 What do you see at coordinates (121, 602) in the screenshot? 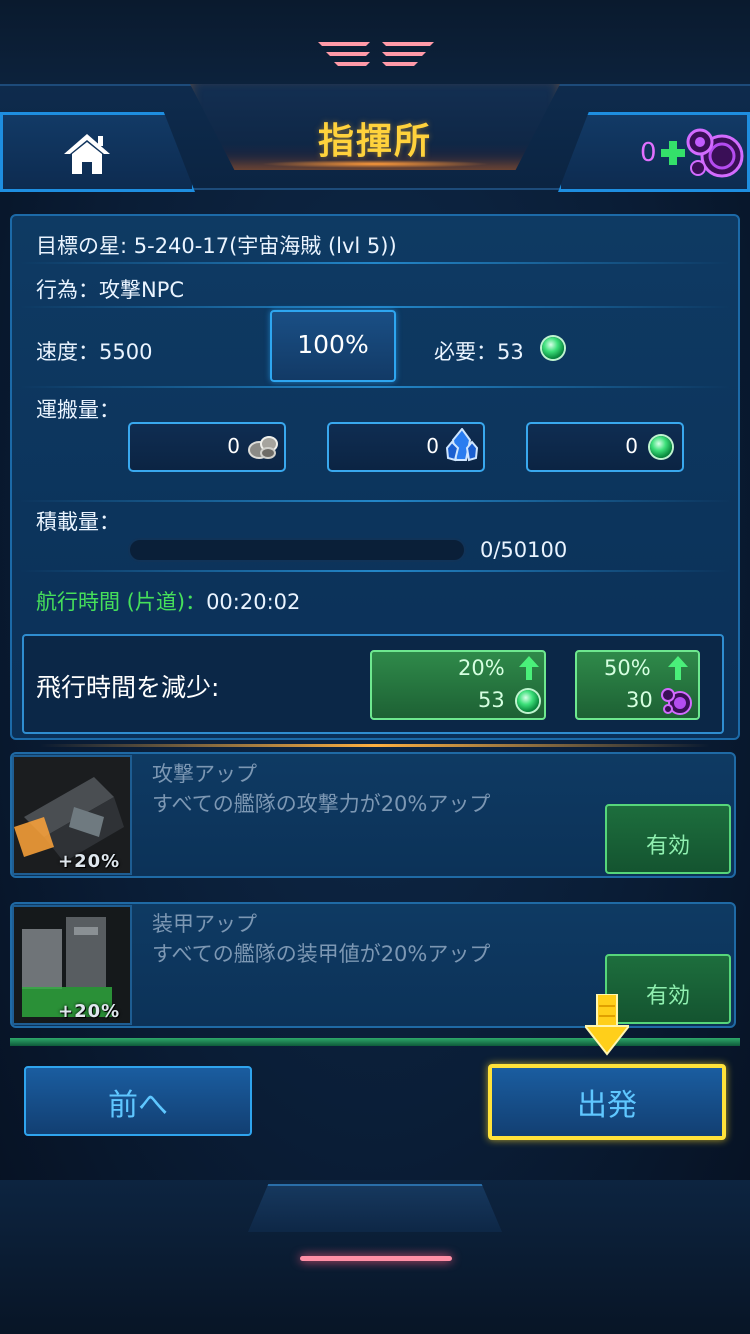
I see `flight-time-label: 航行時間 (片道)：` at bounding box center [121, 602].